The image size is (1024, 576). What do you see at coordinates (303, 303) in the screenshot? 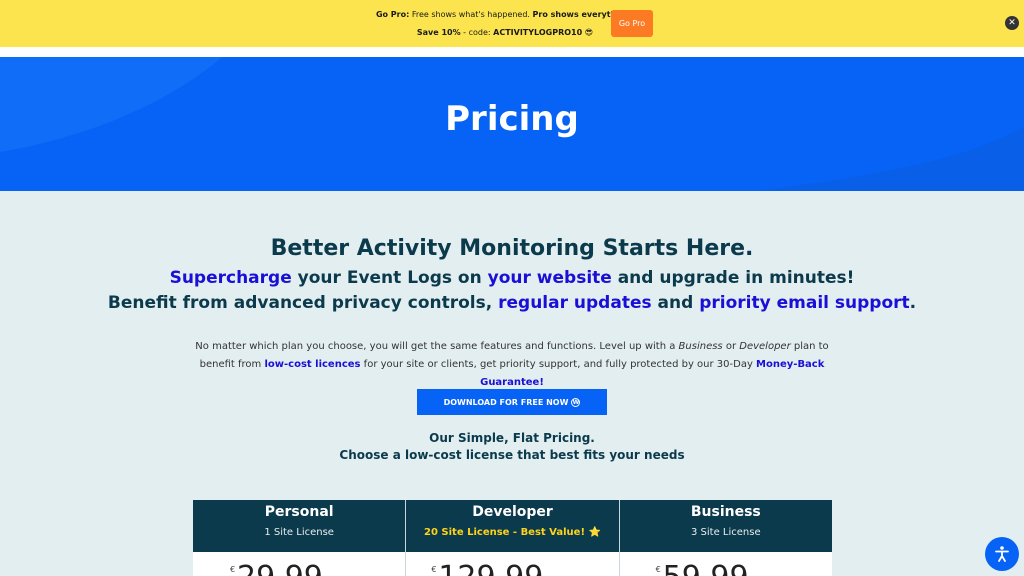
I see `benefit-text: Benefit from advanced privacy controls,` at bounding box center [303, 303].